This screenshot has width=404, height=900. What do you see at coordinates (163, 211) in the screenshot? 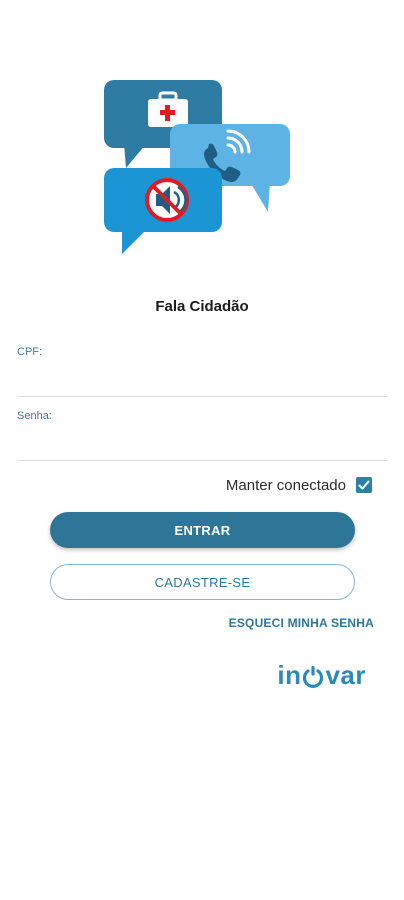
I see `mute-bubble-icon` at bounding box center [163, 211].